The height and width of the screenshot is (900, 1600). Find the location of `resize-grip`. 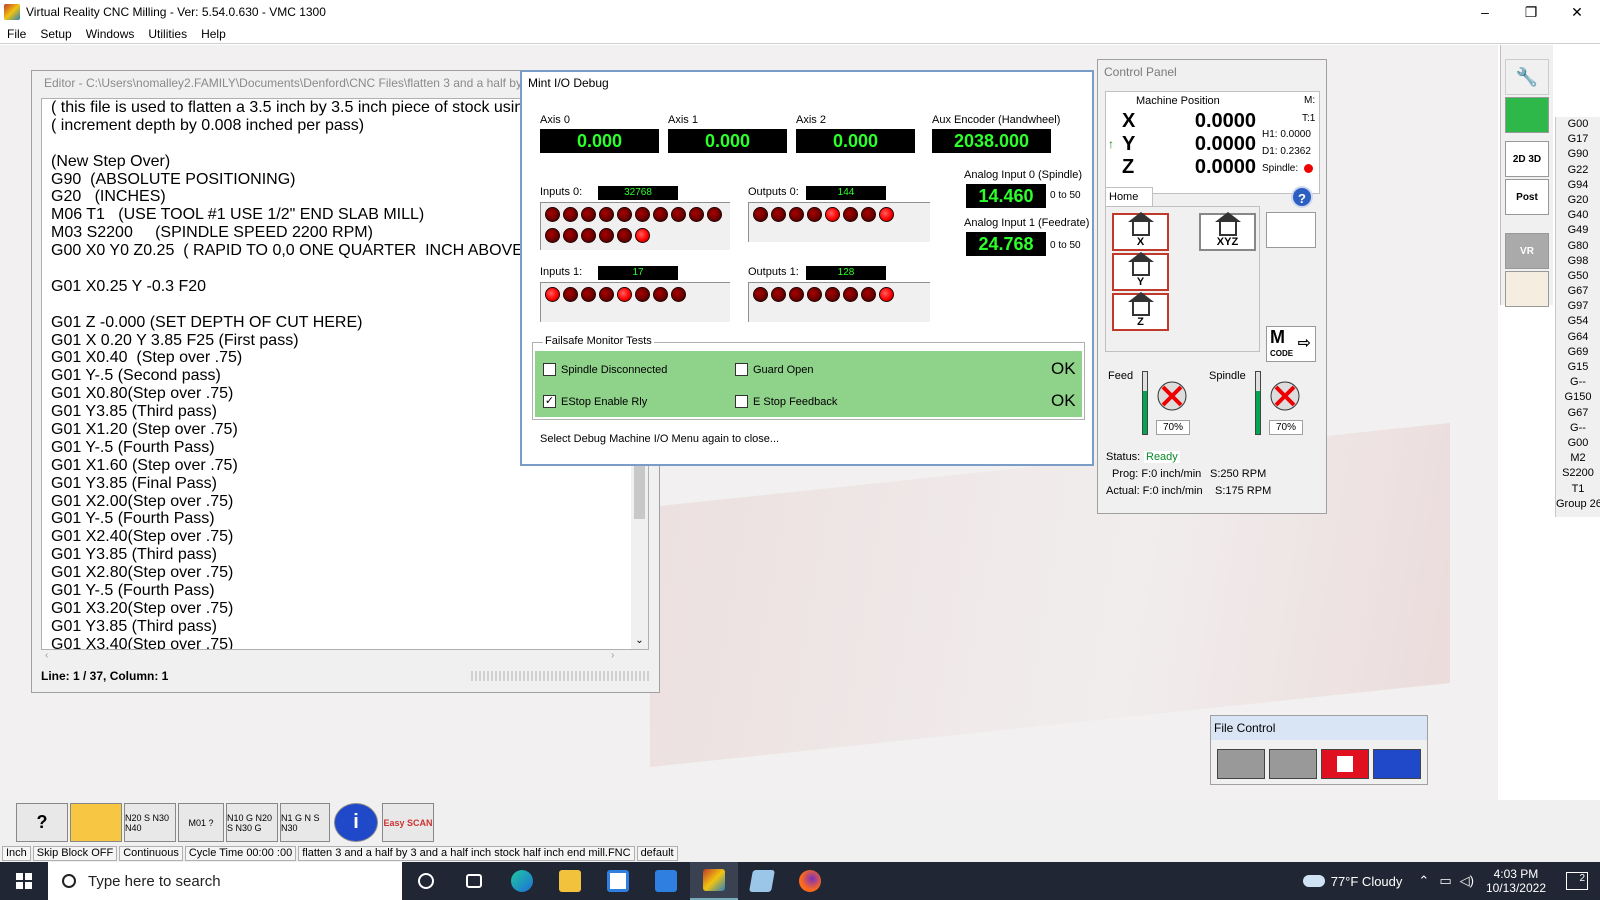

resize-grip is located at coordinates (561, 676).